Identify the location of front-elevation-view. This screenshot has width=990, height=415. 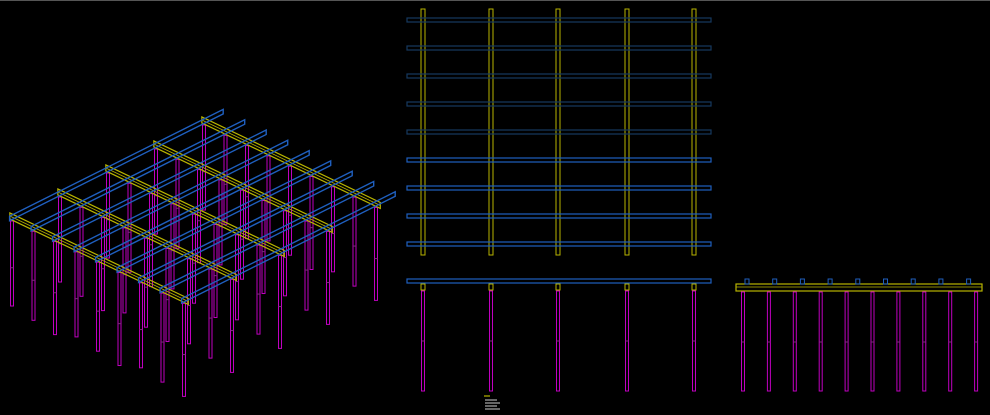
(559, 335).